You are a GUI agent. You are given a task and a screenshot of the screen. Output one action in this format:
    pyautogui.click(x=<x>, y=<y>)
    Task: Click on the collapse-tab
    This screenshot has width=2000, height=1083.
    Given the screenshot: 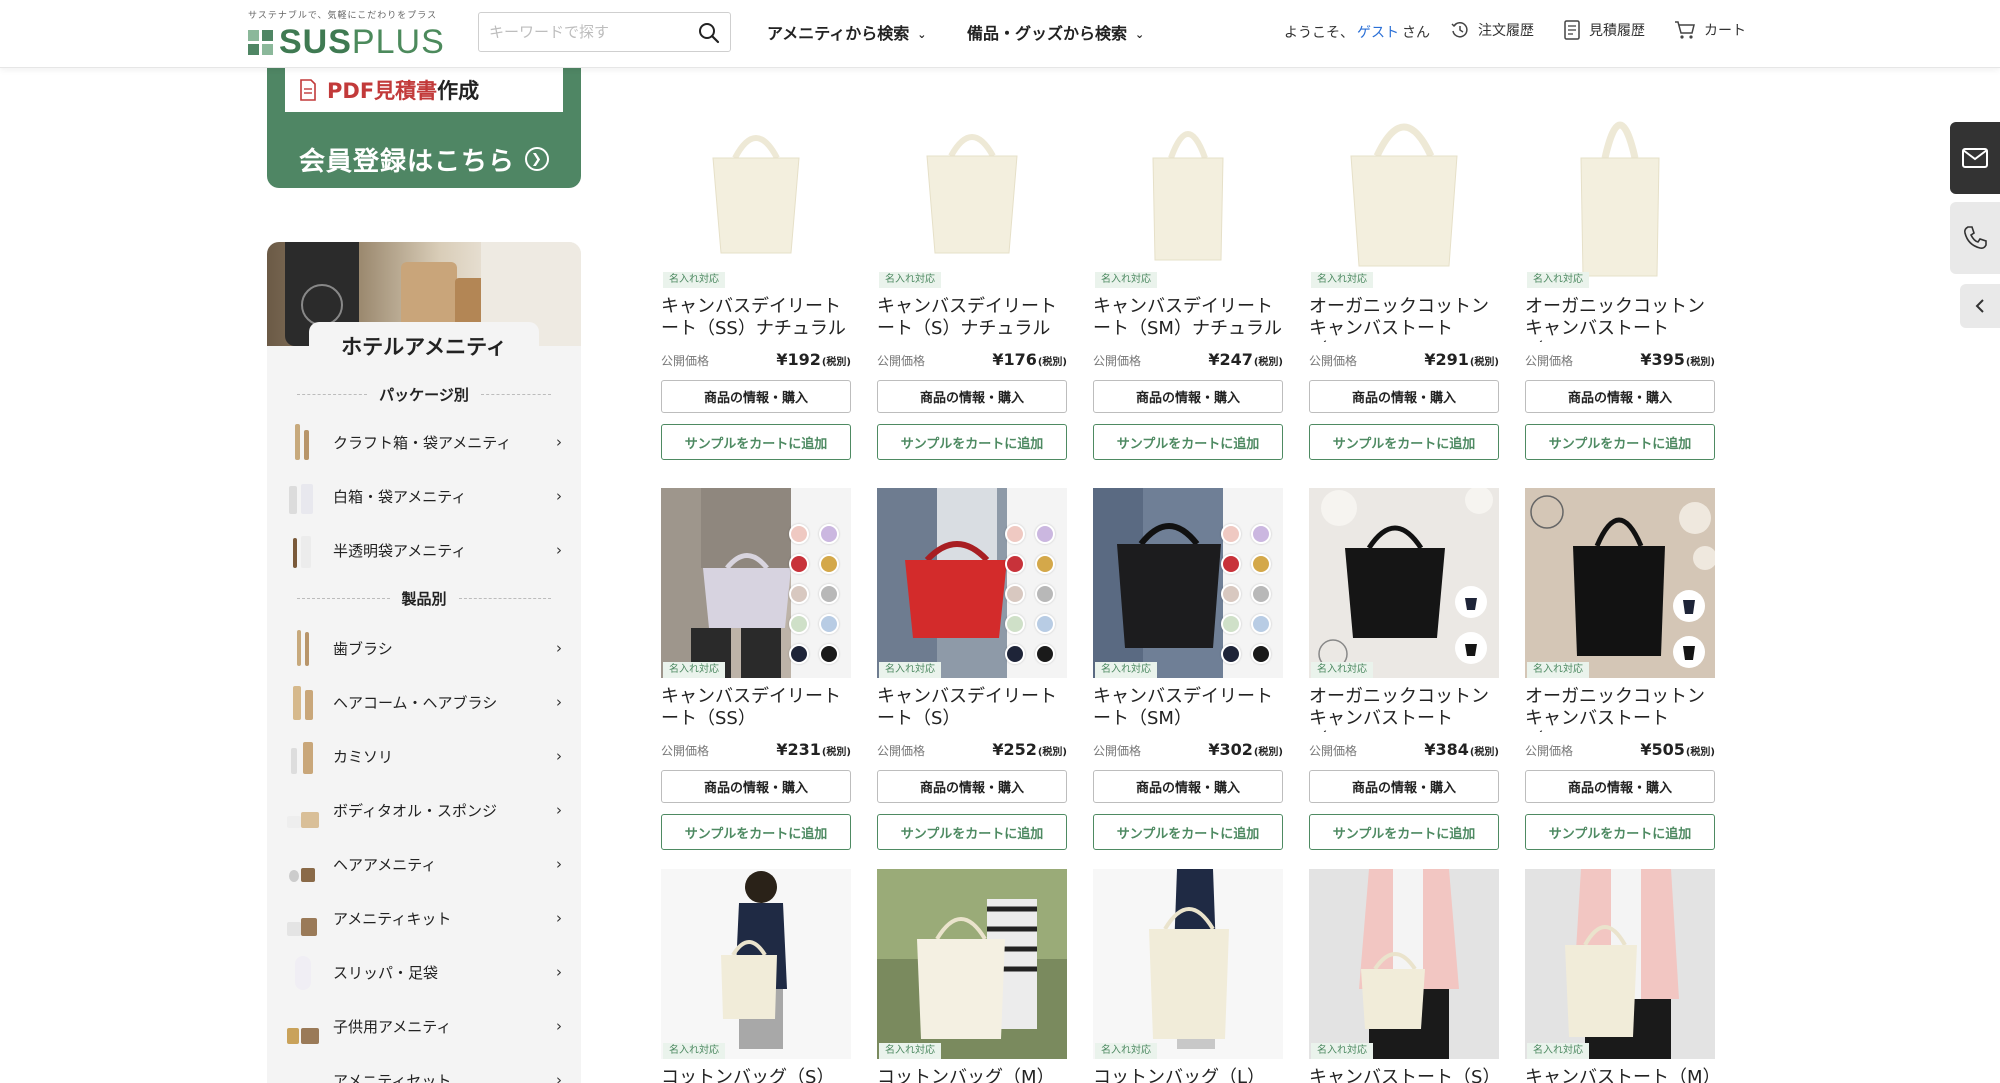 What is the action you would take?
    pyautogui.click(x=1980, y=306)
    